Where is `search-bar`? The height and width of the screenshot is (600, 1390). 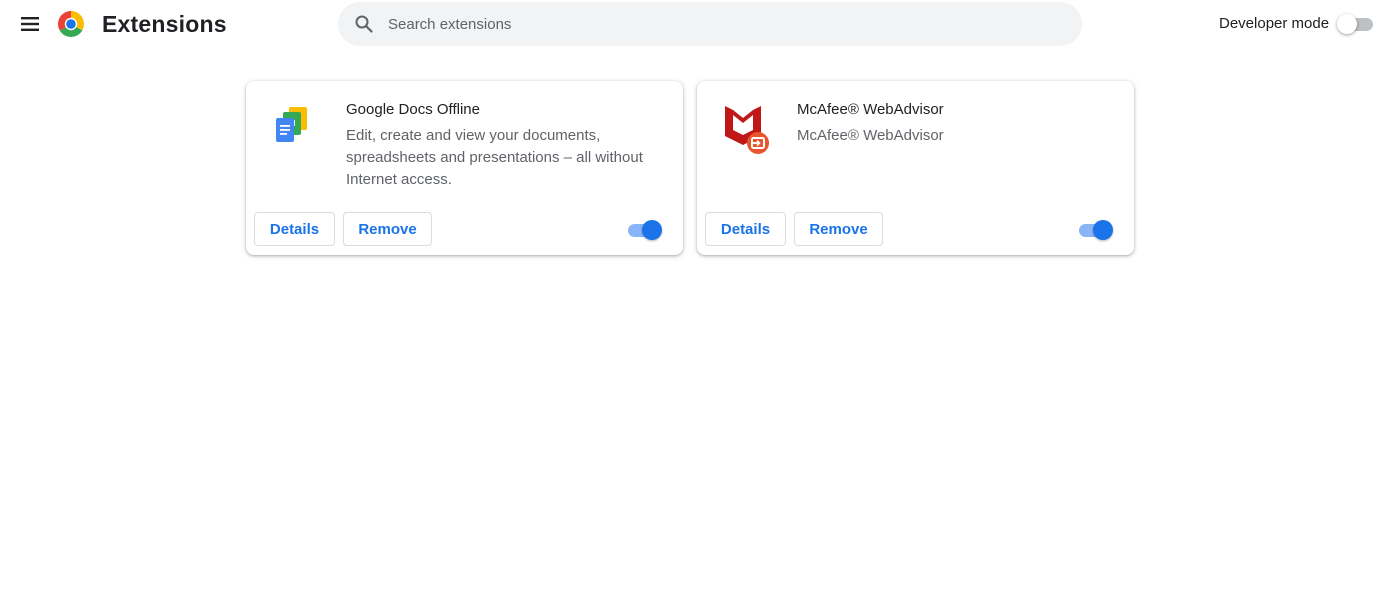 search-bar is located at coordinates (710, 24).